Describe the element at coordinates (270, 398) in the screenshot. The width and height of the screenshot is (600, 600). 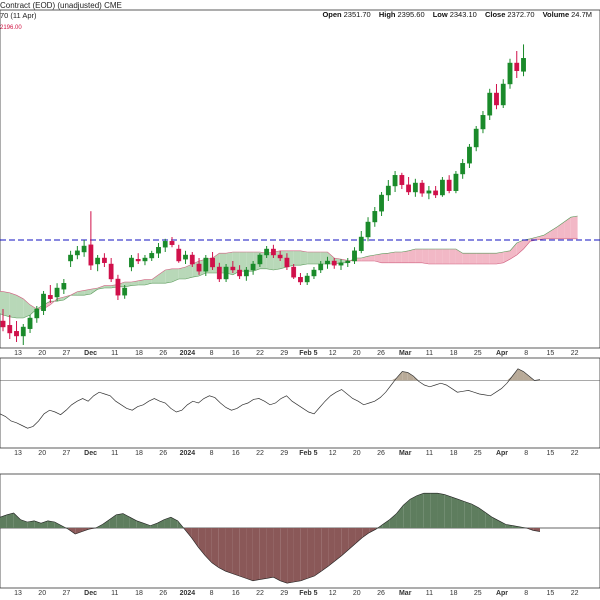
I see `rsi-line` at that location.